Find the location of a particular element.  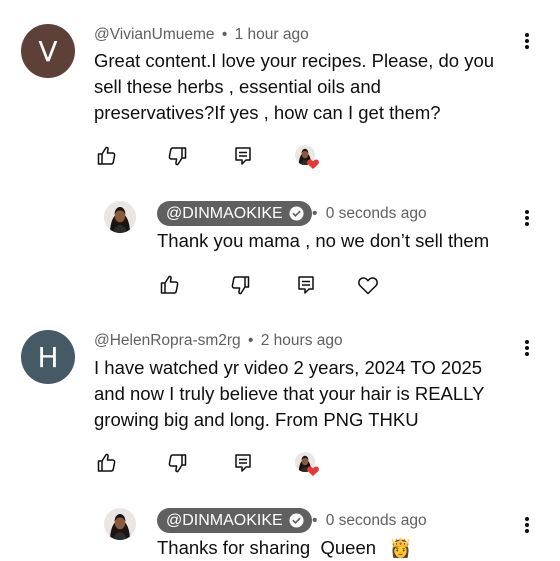

reply-text-content: Thanks for sharing Queen is located at coordinates (267, 547).